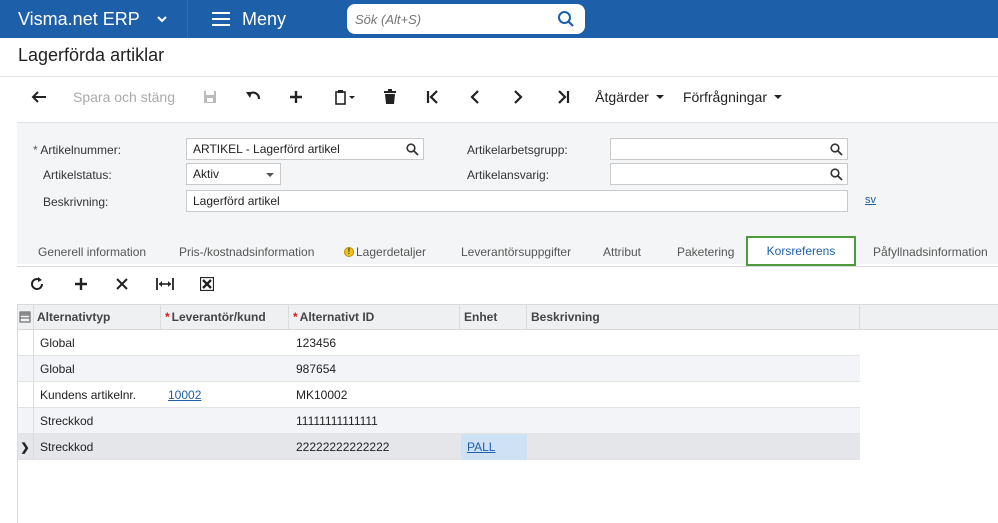 The height and width of the screenshot is (523, 998). Describe the element at coordinates (345, 97) in the screenshot. I see `copy-paste-button` at that location.